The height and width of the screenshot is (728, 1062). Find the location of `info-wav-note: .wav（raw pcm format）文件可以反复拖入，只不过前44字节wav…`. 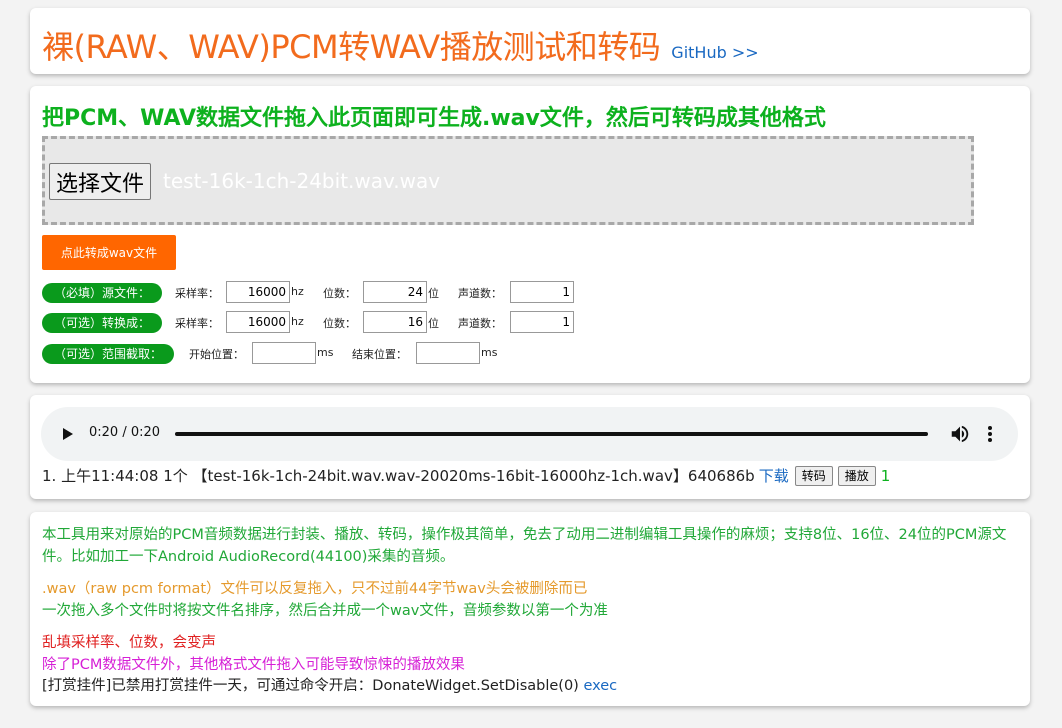

info-wav-note: .wav（raw pcm format）文件可以反复拖入，只不过前44字节wav… is located at coordinates (315, 589).